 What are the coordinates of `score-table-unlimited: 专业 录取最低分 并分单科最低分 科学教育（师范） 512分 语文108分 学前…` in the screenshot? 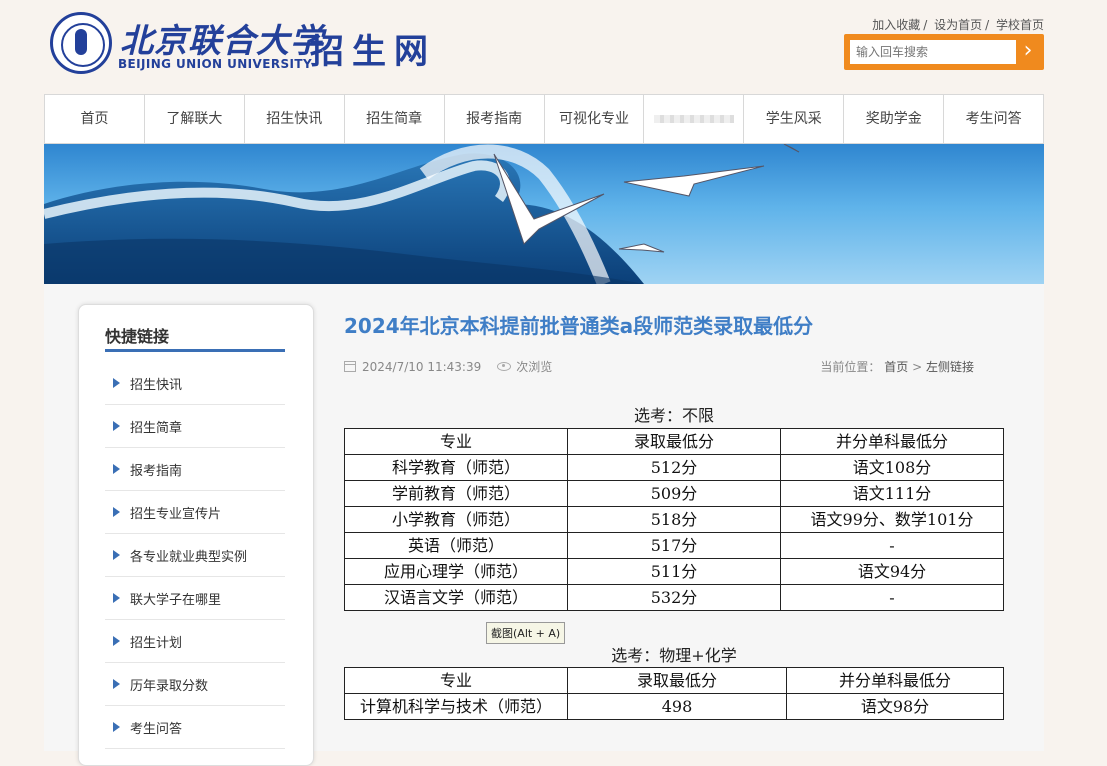 It's located at (674, 519).